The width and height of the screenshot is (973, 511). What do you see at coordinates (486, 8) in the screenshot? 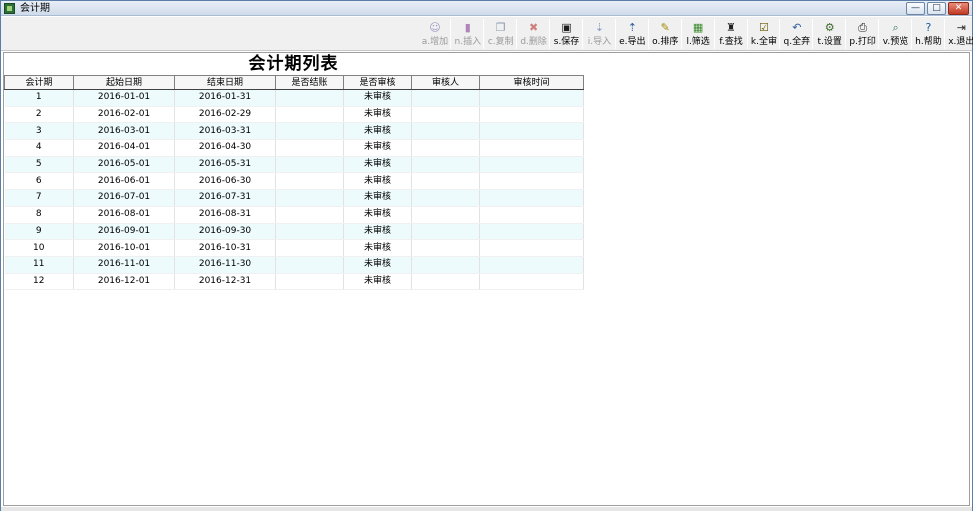
I see `title-bar: 会计期 — □ ✕` at bounding box center [486, 8].